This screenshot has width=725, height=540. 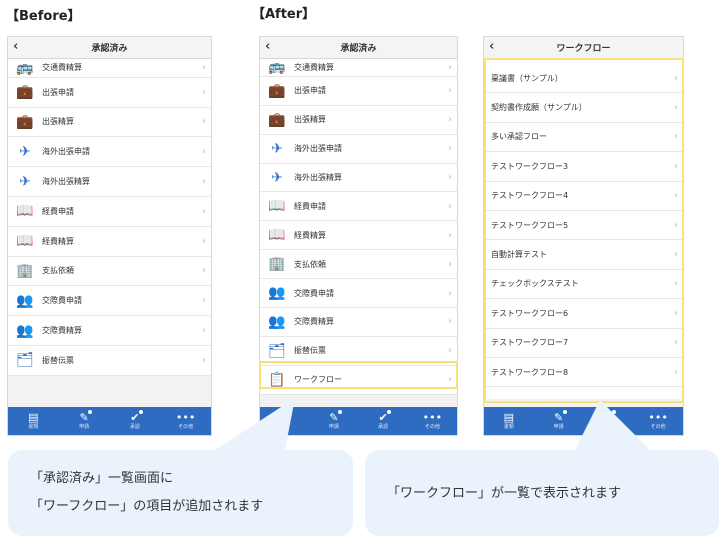 I want to click on left-callout-line1: 「承認済み」一覧画面に, so click(x=102, y=478).